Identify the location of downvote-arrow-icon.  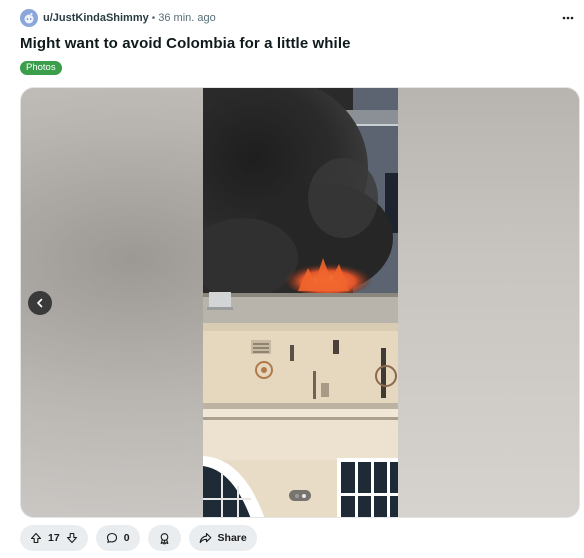
(72, 538).